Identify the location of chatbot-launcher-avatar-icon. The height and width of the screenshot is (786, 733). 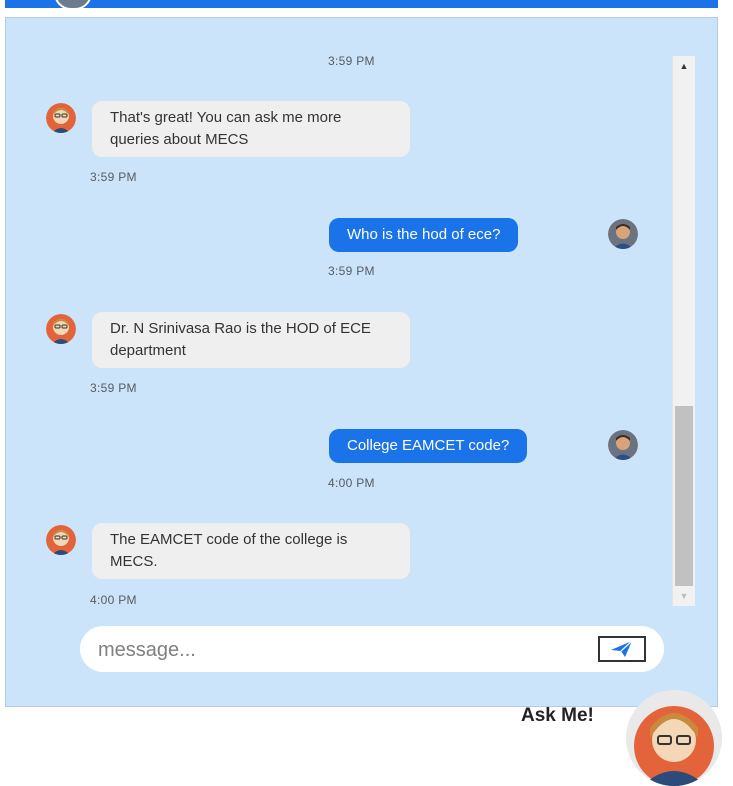
(674, 738).